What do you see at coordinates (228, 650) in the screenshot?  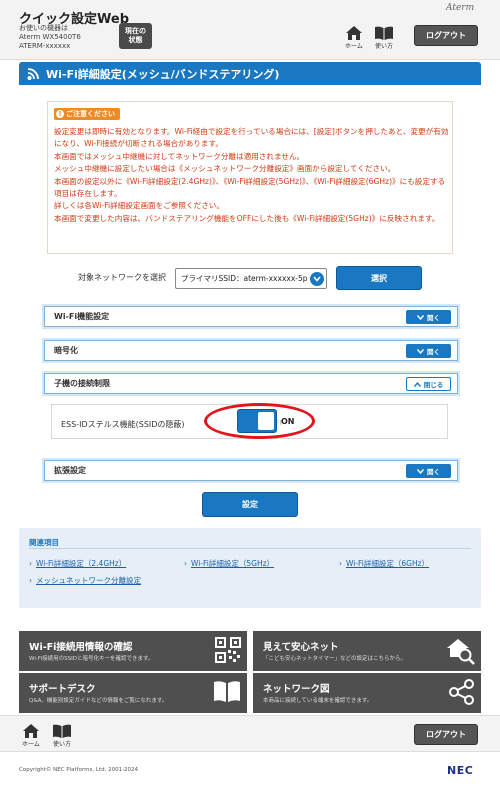 I see `qr-code-icon` at bounding box center [228, 650].